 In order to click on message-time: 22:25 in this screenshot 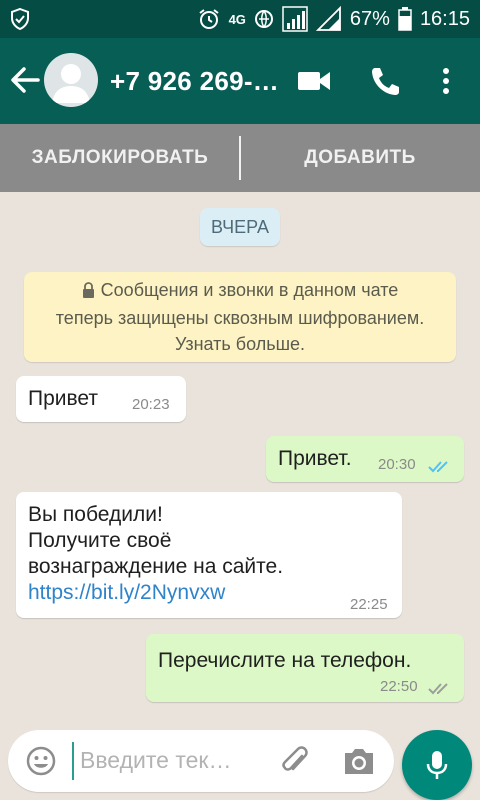, I will do `click(369, 604)`.